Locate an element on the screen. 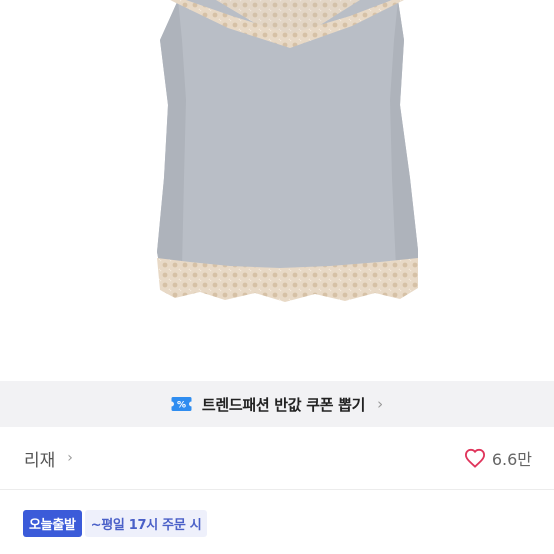  coupon-banner: % 트렌드패션 반값 쿠폰 뽑기 › is located at coordinates (277, 404).